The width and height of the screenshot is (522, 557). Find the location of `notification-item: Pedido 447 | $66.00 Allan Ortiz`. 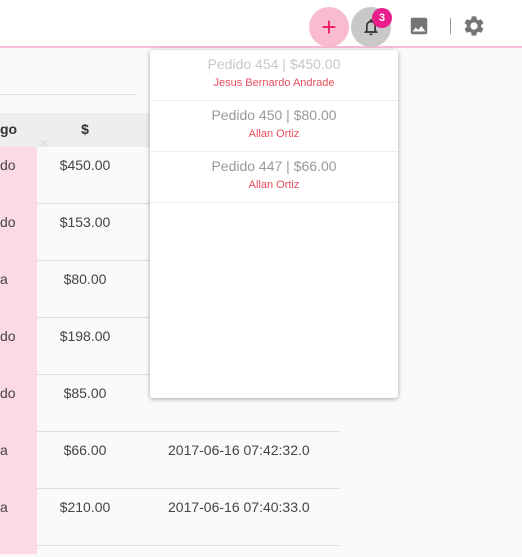

notification-item: Pedido 447 | $66.00 Allan Ortiz is located at coordinates (274, 177).